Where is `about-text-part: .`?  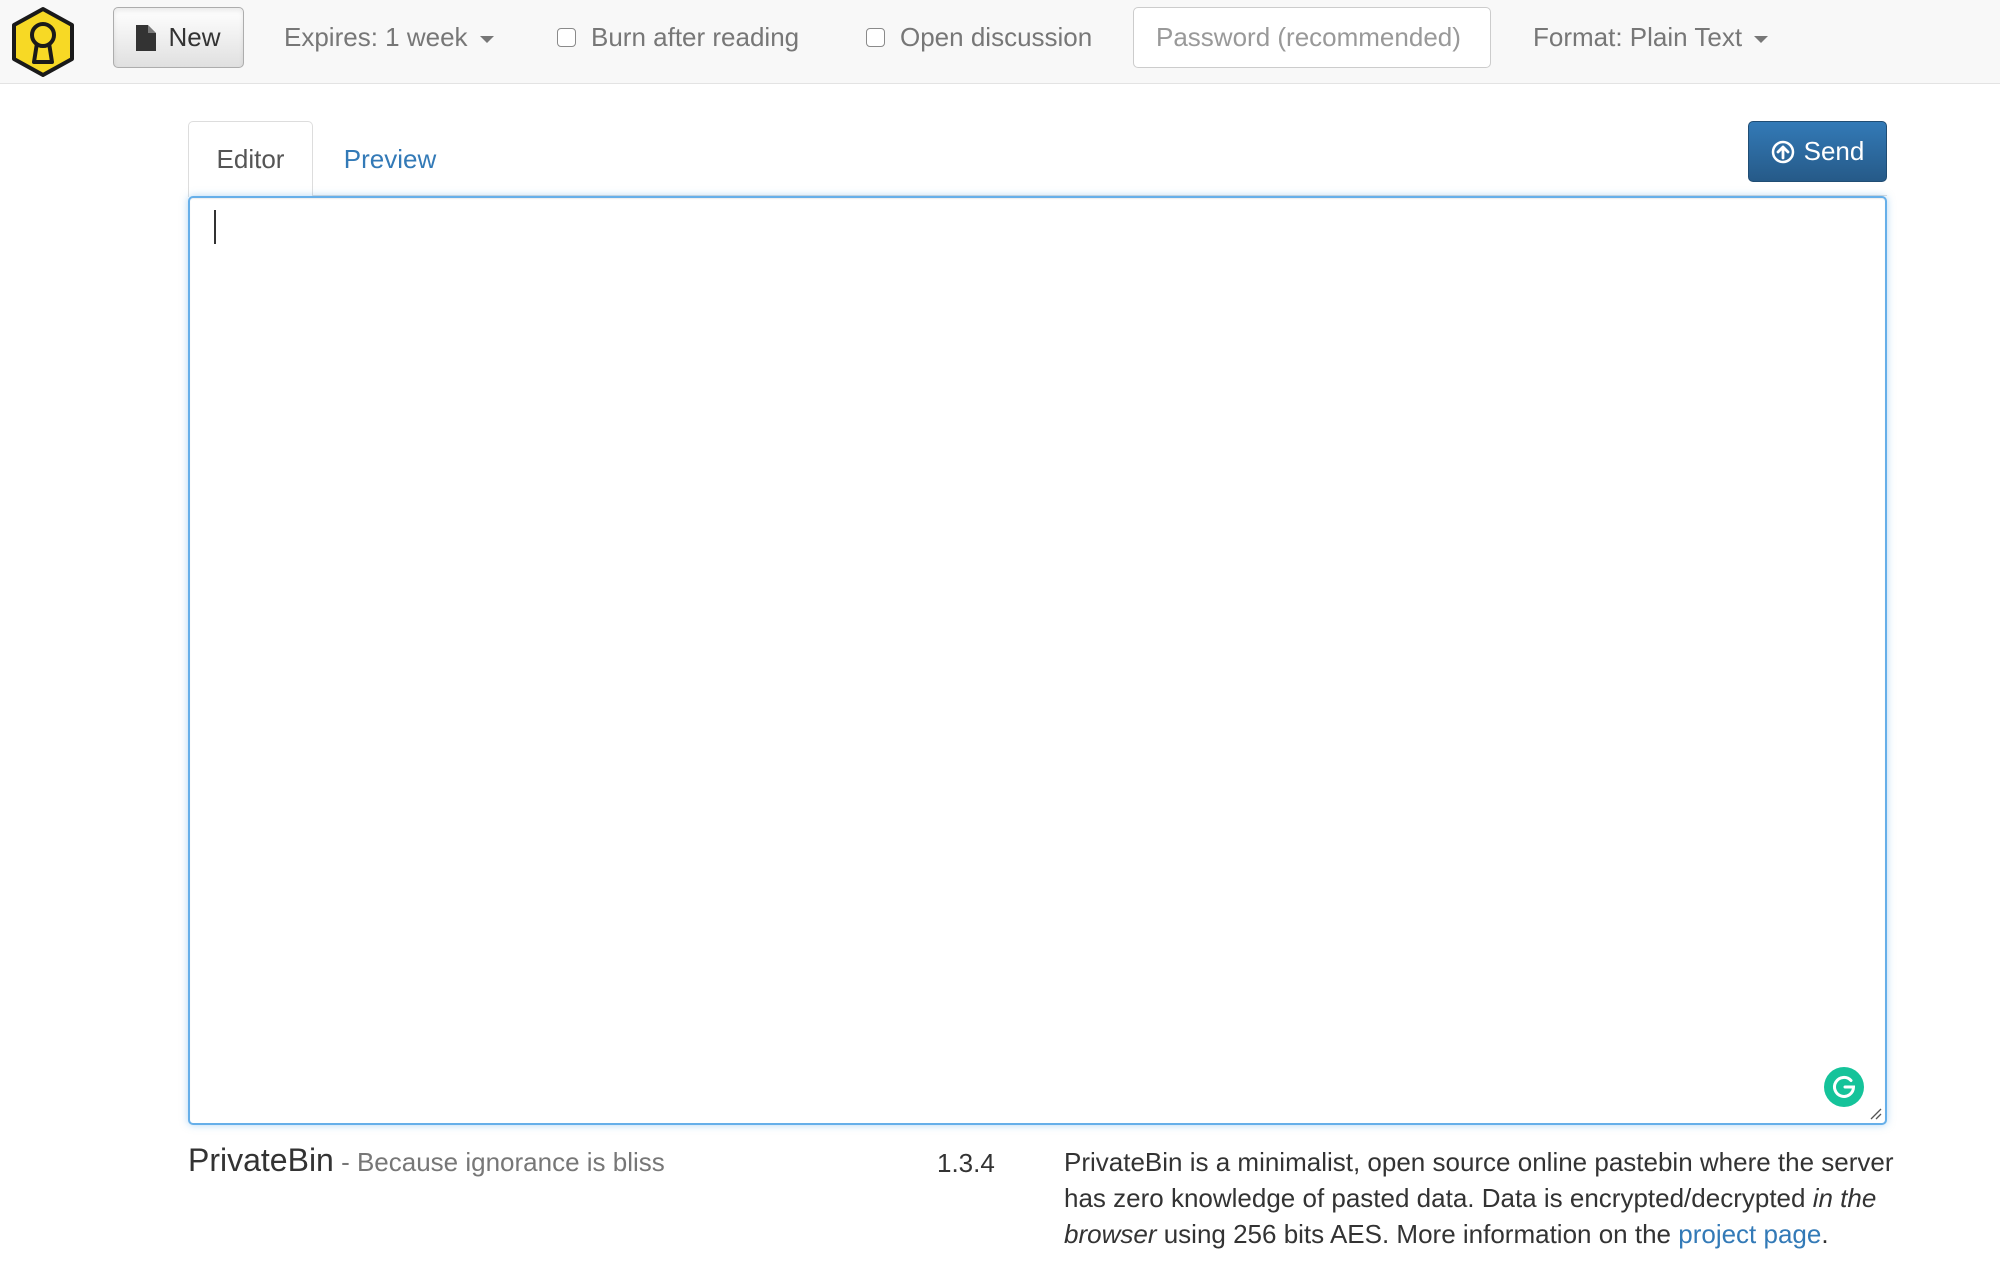
about-text-part: . is located at coordinates (1825, 1234).